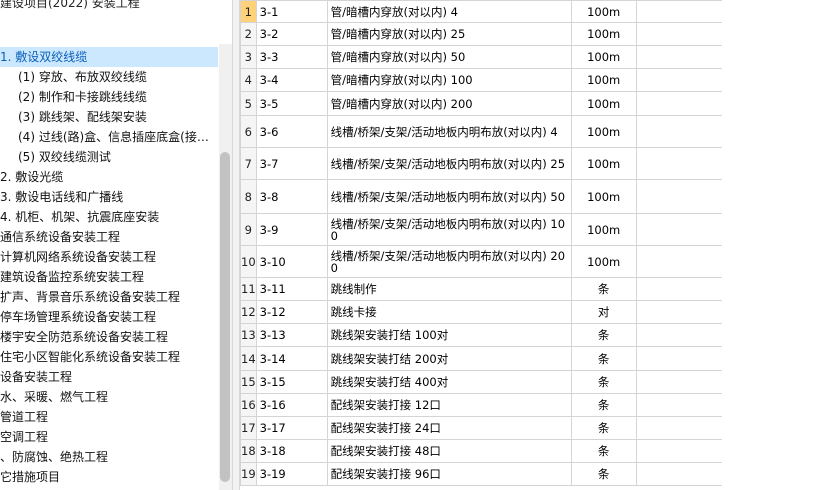  Describe the element at coordinates (449, 80) in the screenshot. I see `quota-name-cell: 管/暗槽内穿放(对以内) 100` at that location.